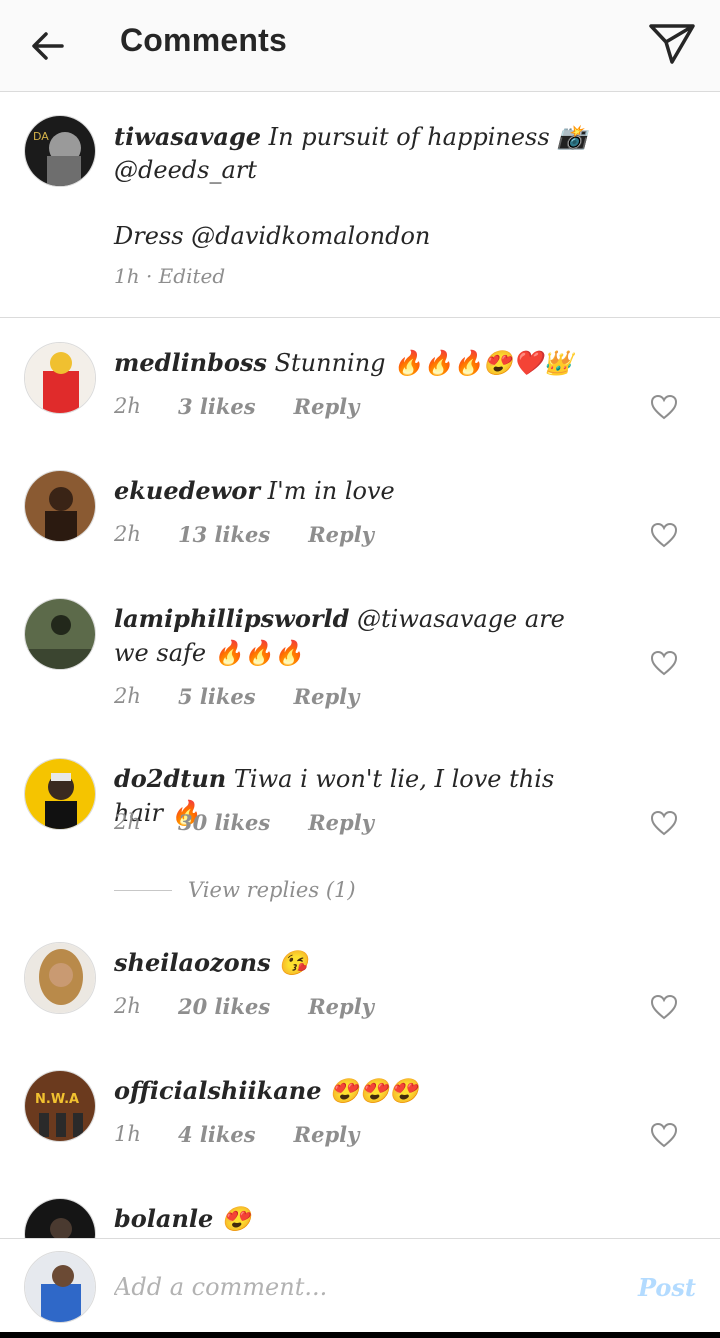  What do you see at coordinates (272, 236) in the screenshot?
I see `caption-line2: Dress @davidkomalondon` at bounding box center [272, 236].